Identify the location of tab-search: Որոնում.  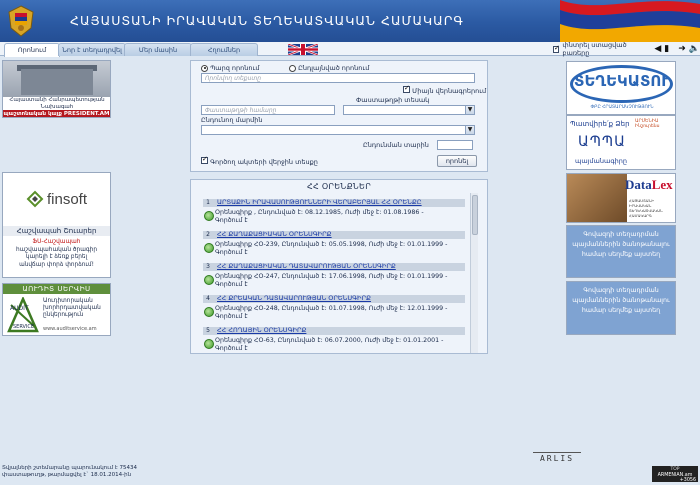
(32, 50).